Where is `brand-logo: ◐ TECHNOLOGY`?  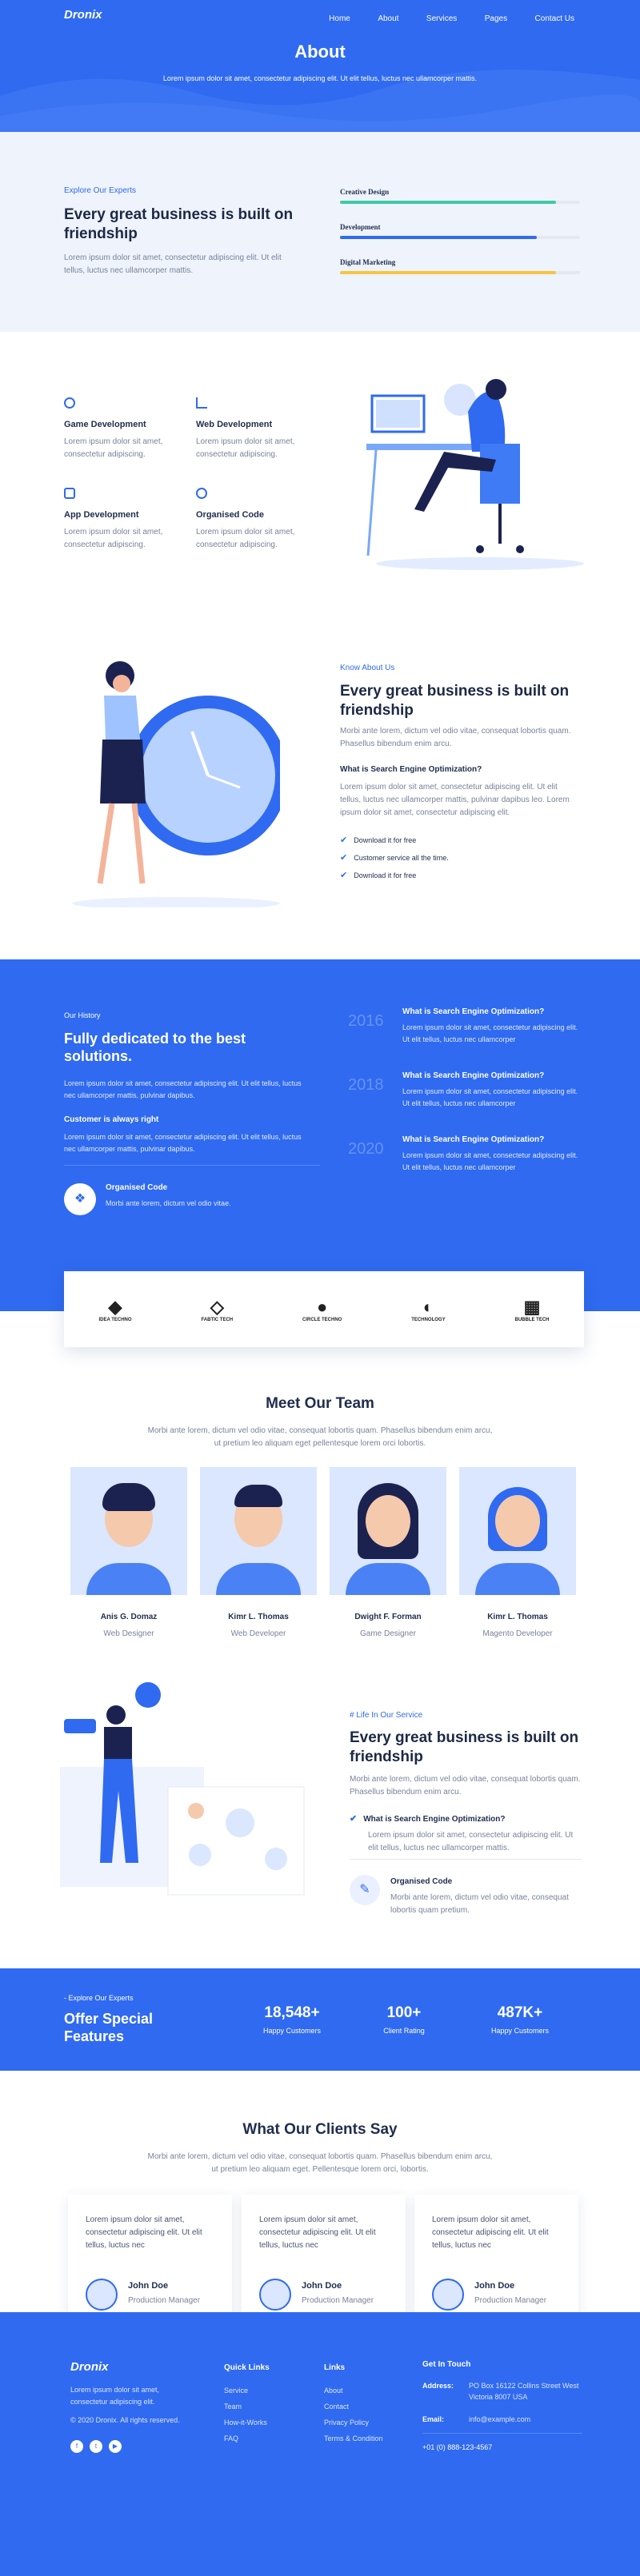 brand-logo: ◐ TECHNOLOGY is located at coordinates (428, 1309).